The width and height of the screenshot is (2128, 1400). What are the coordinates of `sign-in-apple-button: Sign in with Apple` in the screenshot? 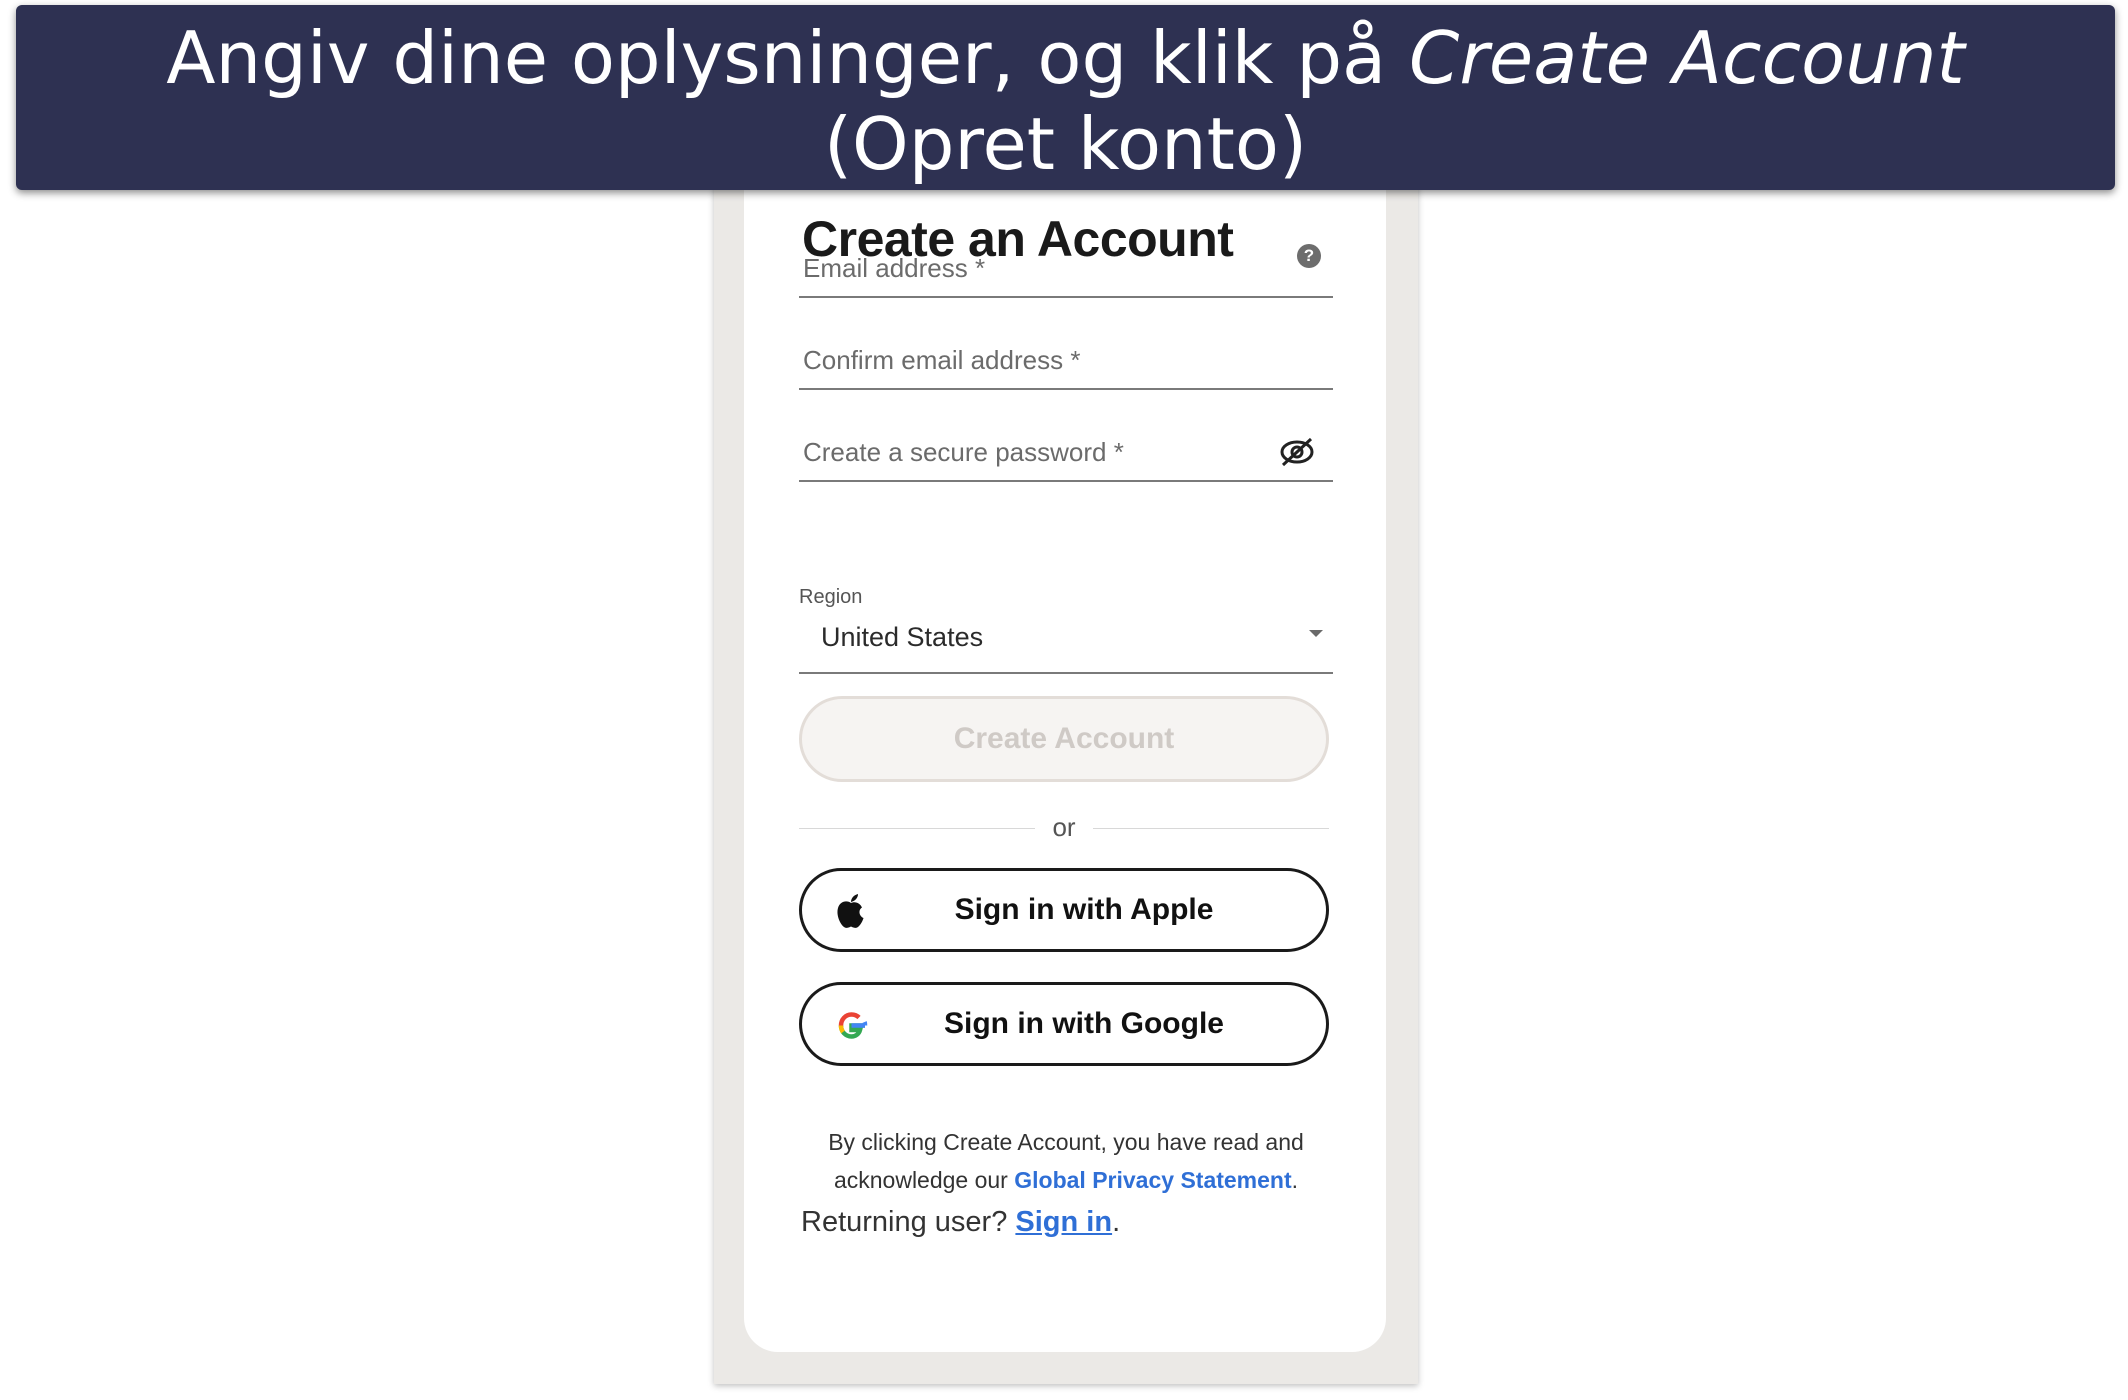 It's located at (1064, 910).